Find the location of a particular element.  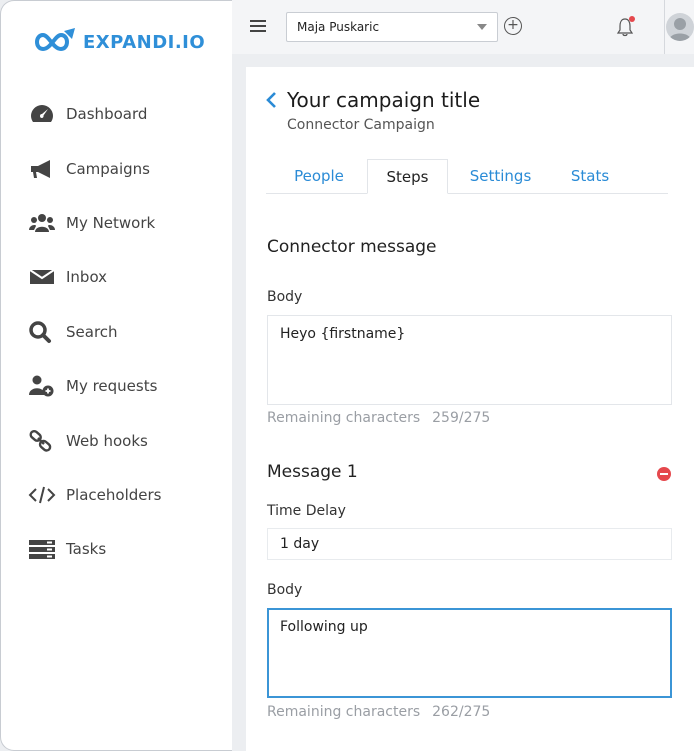

connector-heading: Connector message is located at coordinates (352, 247).